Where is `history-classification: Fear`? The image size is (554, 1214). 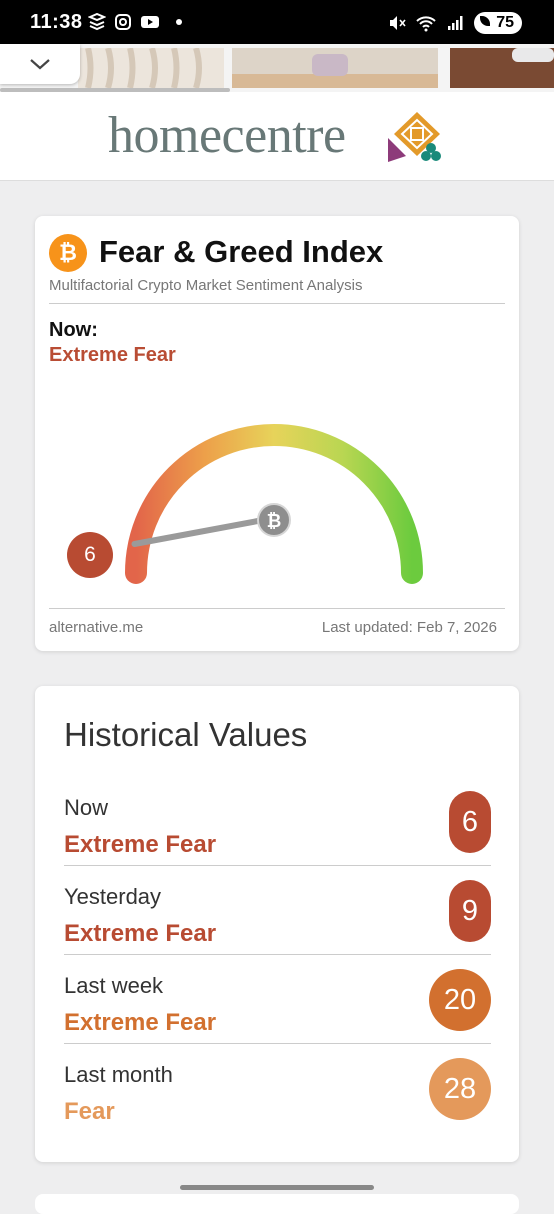
history-classification: Fear is located at coordinates (89, 1111).